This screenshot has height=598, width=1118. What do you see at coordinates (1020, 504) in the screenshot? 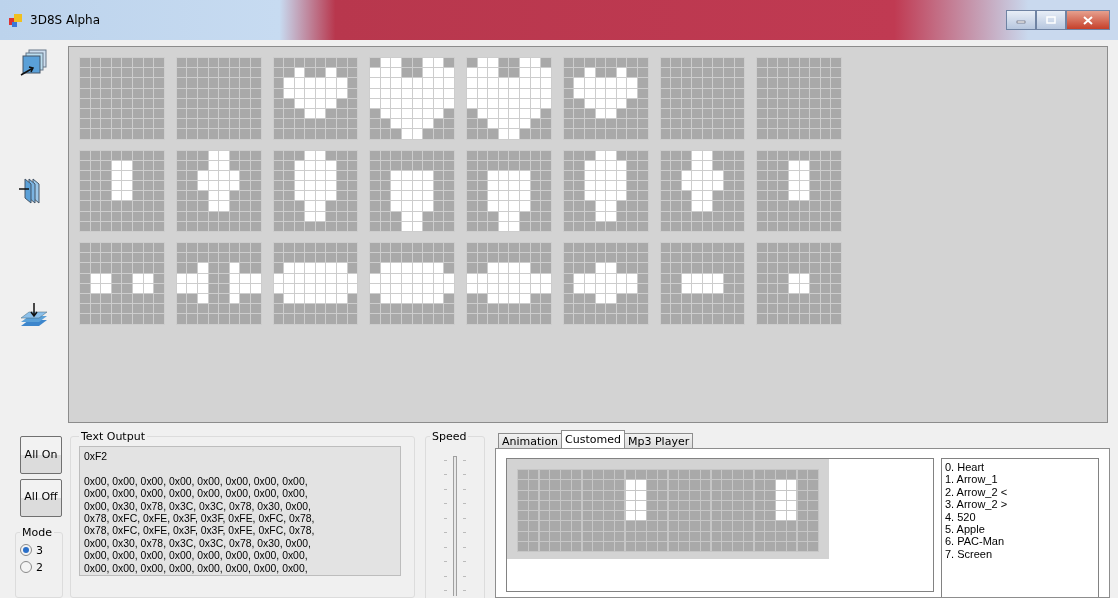
I see `list-item: 3. Arrow_2 >` at bounding box center [1020, 504].